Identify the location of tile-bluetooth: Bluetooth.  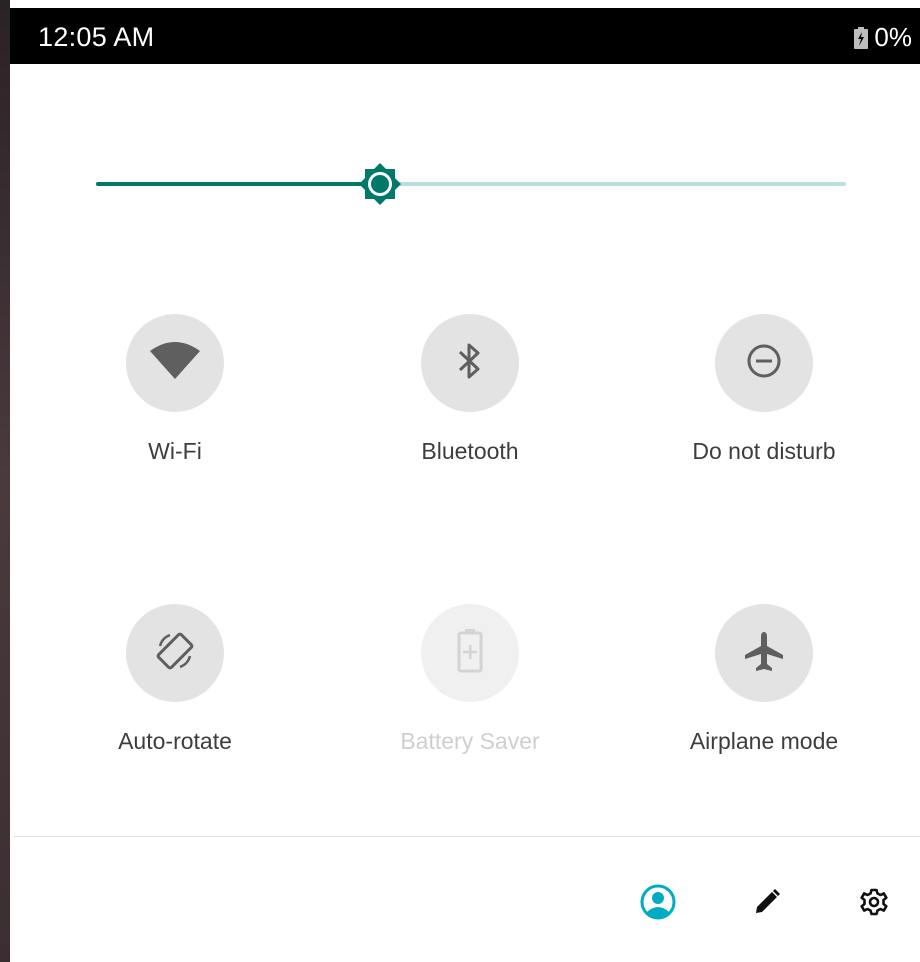
(470, 399).